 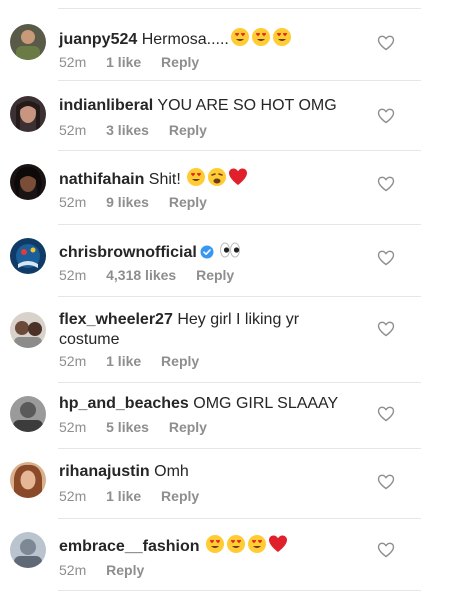 What do you see at coordinates (128, 252) in the screenshot?
I see `comment-username: chrisbrownofficial` at bounding box center [128, 252].